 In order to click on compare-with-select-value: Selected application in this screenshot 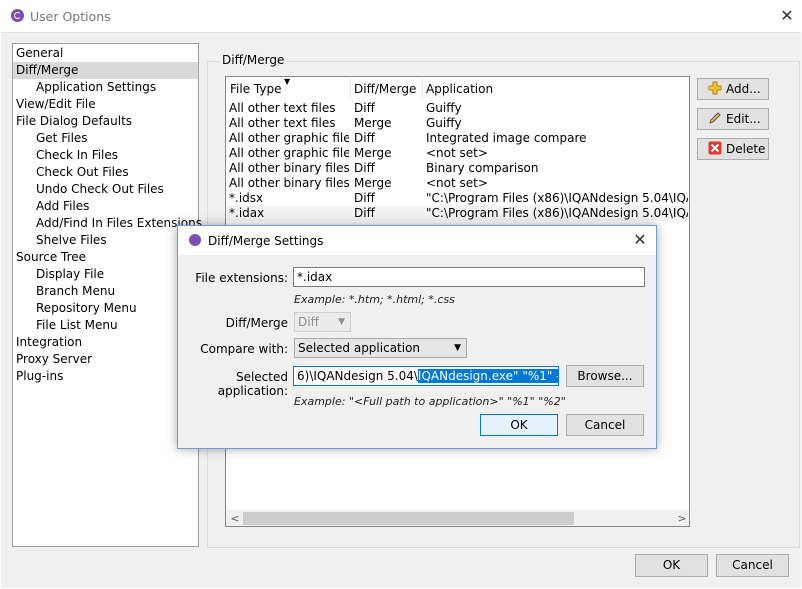, I will do `click(359, 348)`.